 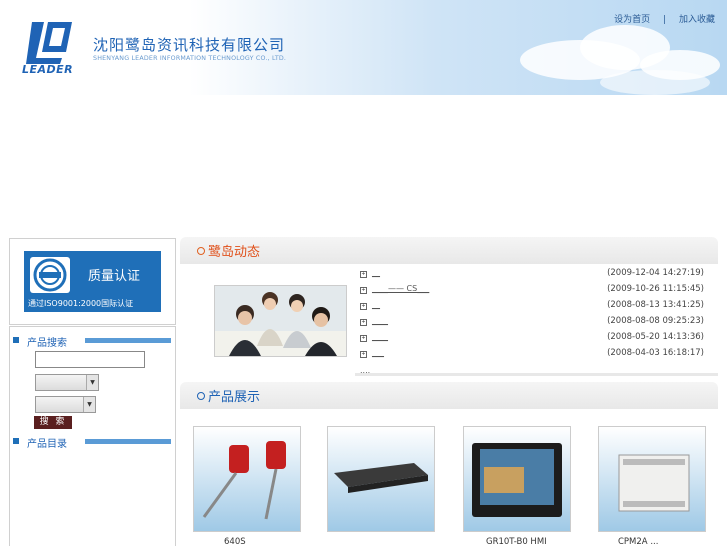 What do you see at coordinates (697, 18) in the screenshot?
I see `add-favorite-link: 加入收藏` at bounding box center [697, 18].